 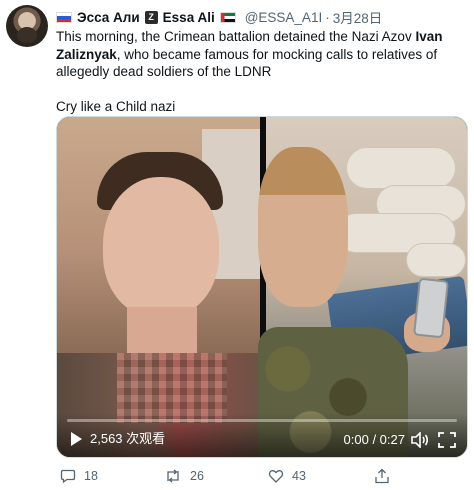 What do you see at coordinates (189, 17) in the screenshot?
I see `display-name-en: Essa Ali` at bounding box center [189, 17].